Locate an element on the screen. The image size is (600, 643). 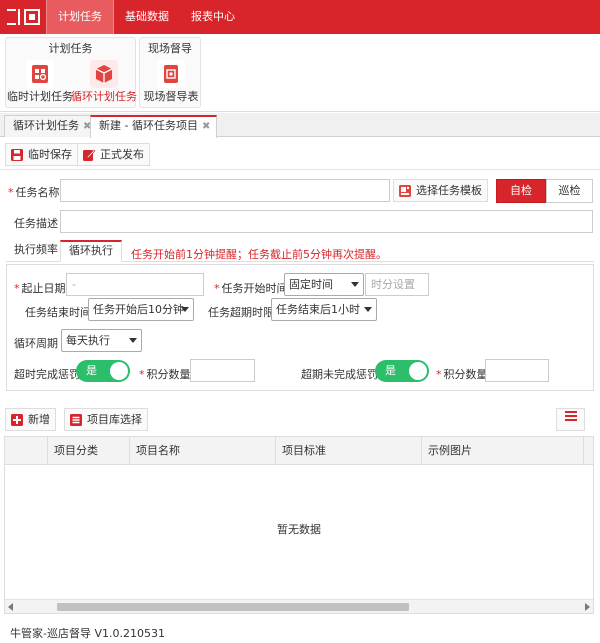
publish-button: 正式发布 is located at coordinates (113, 154).